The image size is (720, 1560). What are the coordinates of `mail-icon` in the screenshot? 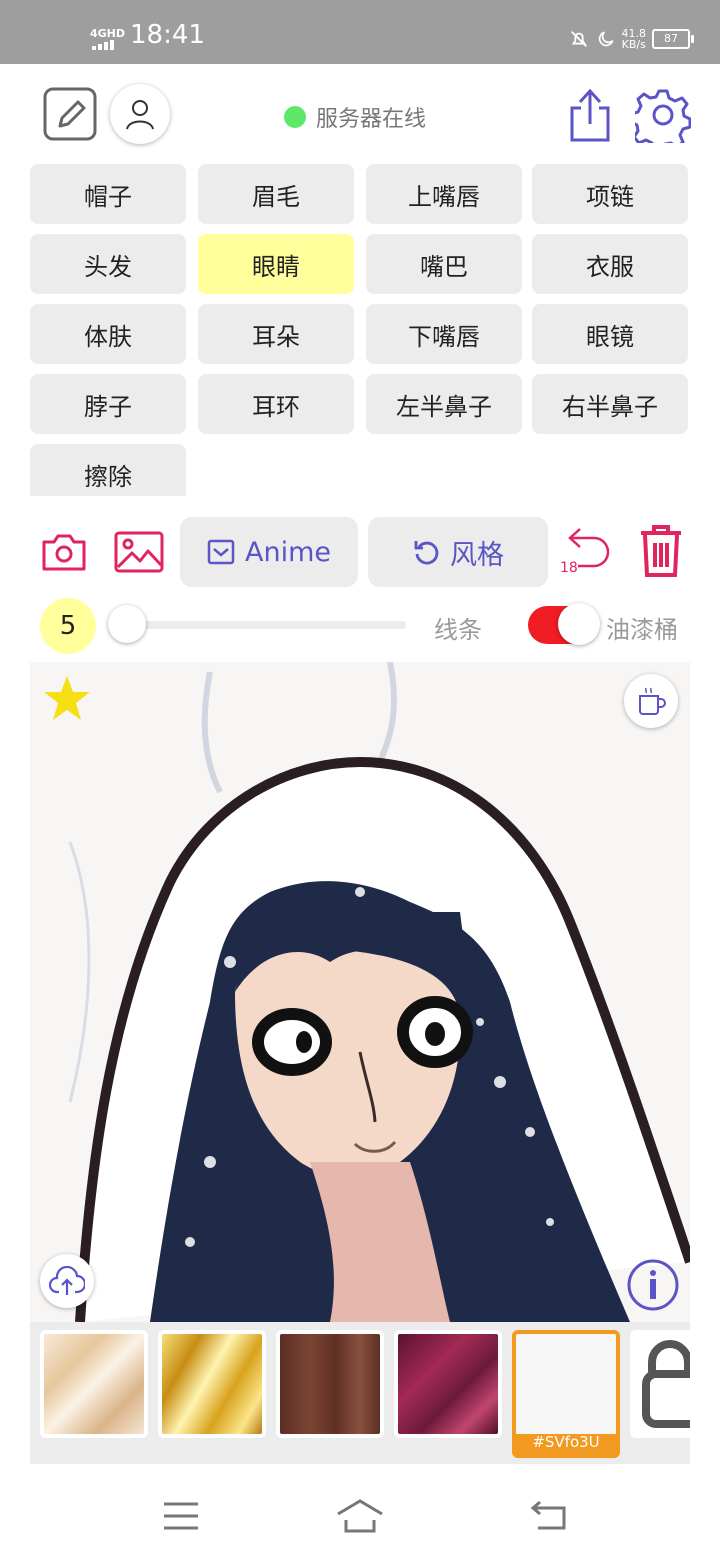 It's located at (221, 552).